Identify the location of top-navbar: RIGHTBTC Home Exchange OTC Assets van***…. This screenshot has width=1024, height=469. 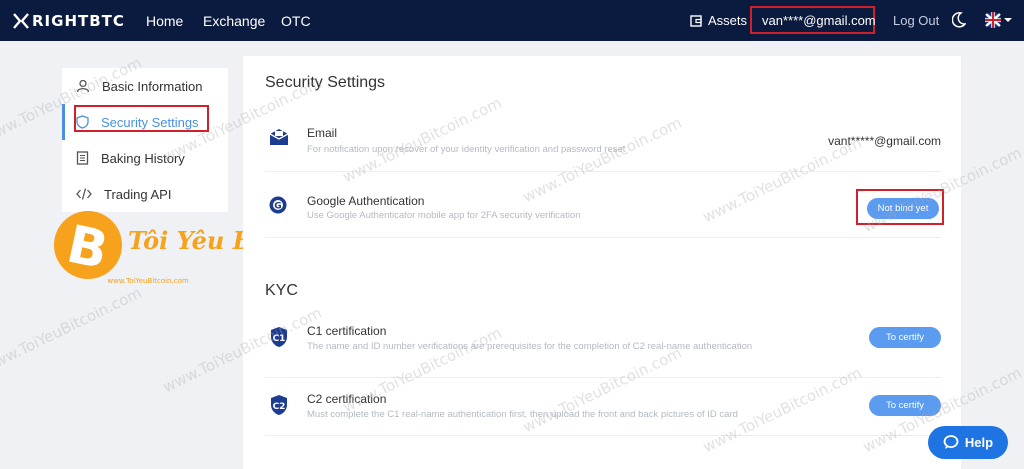
(512, 20).